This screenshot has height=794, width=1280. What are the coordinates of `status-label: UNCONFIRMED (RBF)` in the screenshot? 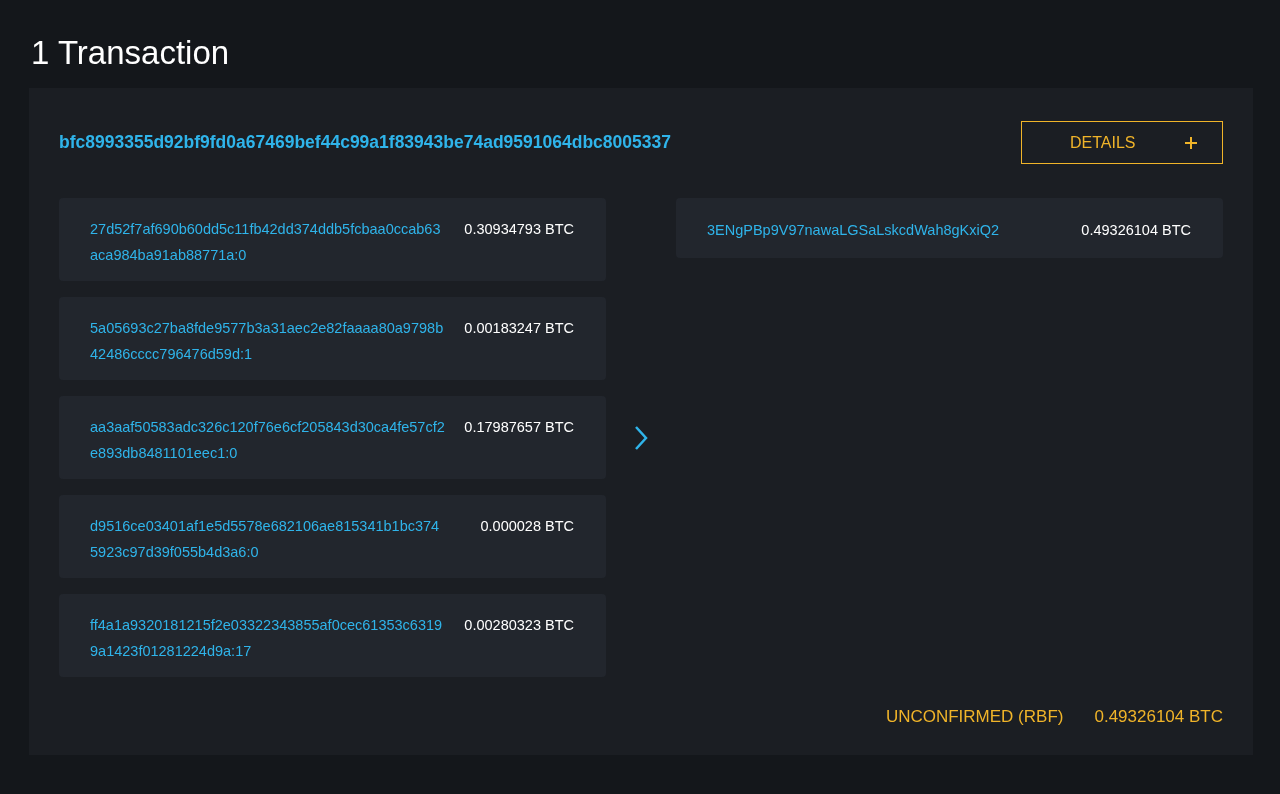 It's located at (974, 717).